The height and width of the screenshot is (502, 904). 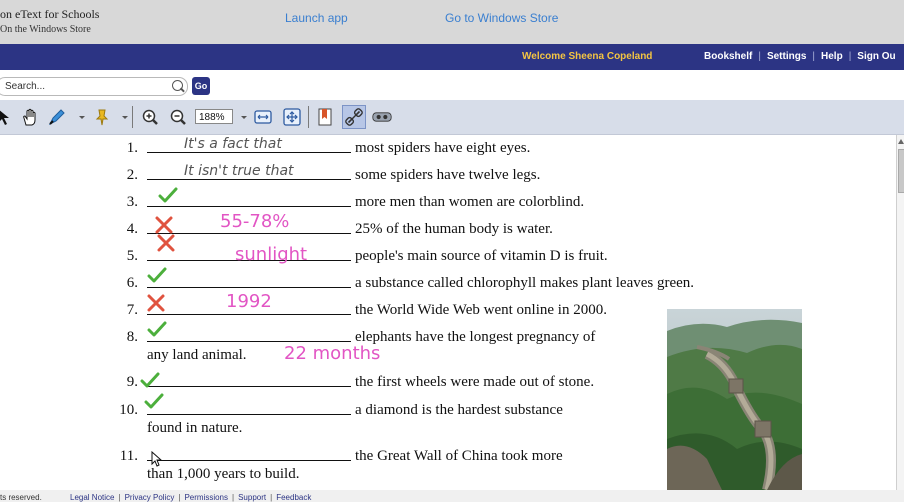 What do you see at coordinates (7, 117) in the screenshot?
I see `pointer-icon` at bounding box center [7, 117].